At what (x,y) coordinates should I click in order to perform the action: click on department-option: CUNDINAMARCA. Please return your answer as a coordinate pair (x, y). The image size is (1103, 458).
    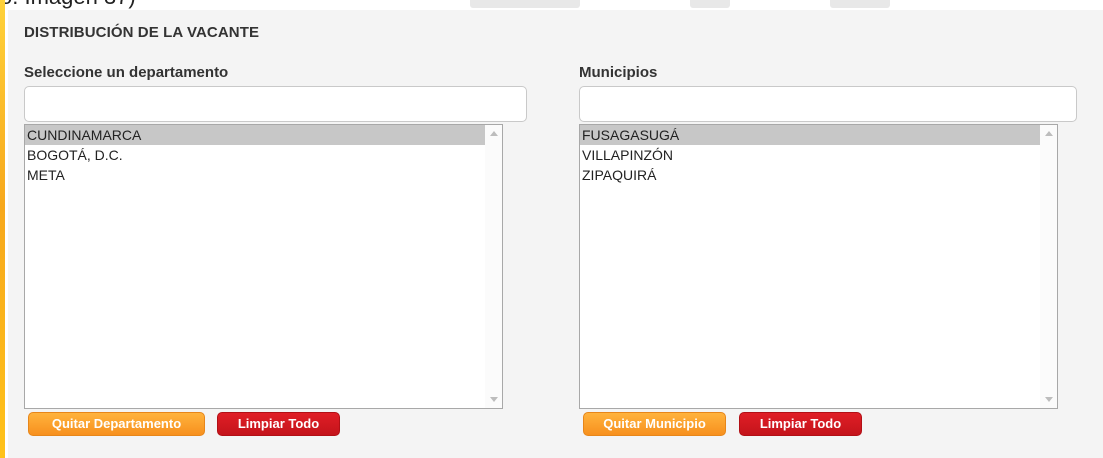
    Looking at the image, I should click on (263, 135).